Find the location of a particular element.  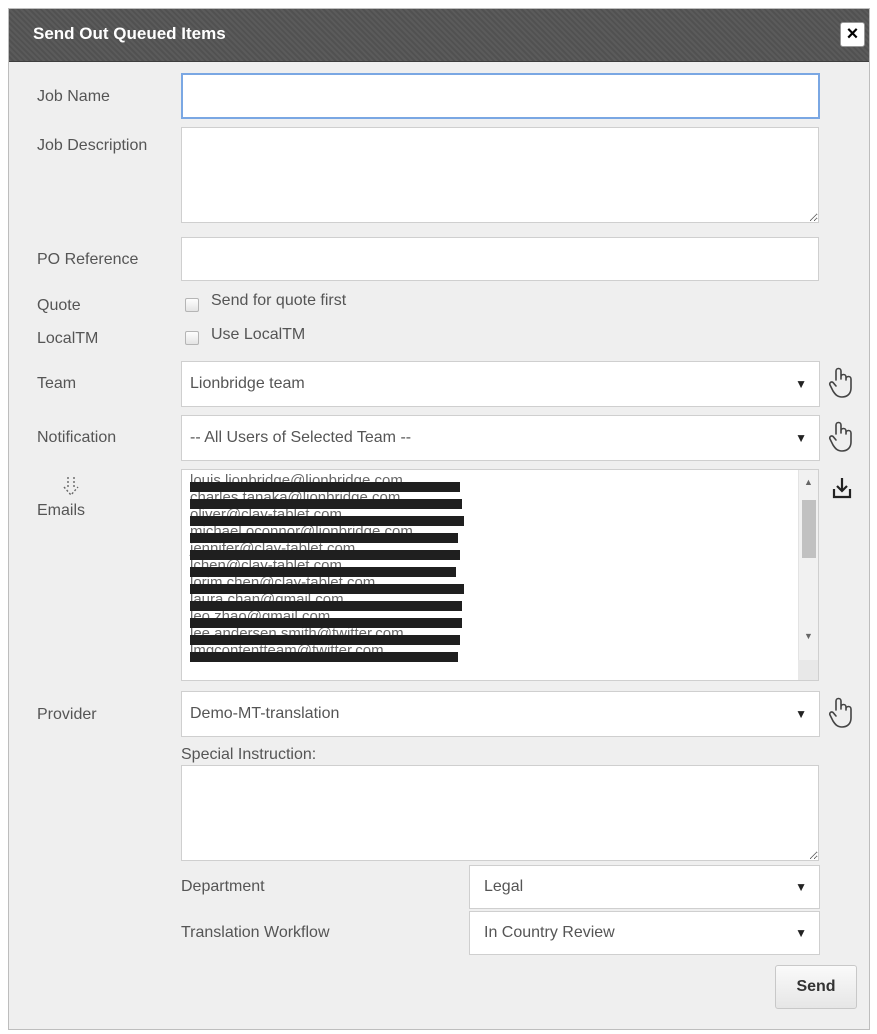

download-icon is located at coordinates (842, 488).